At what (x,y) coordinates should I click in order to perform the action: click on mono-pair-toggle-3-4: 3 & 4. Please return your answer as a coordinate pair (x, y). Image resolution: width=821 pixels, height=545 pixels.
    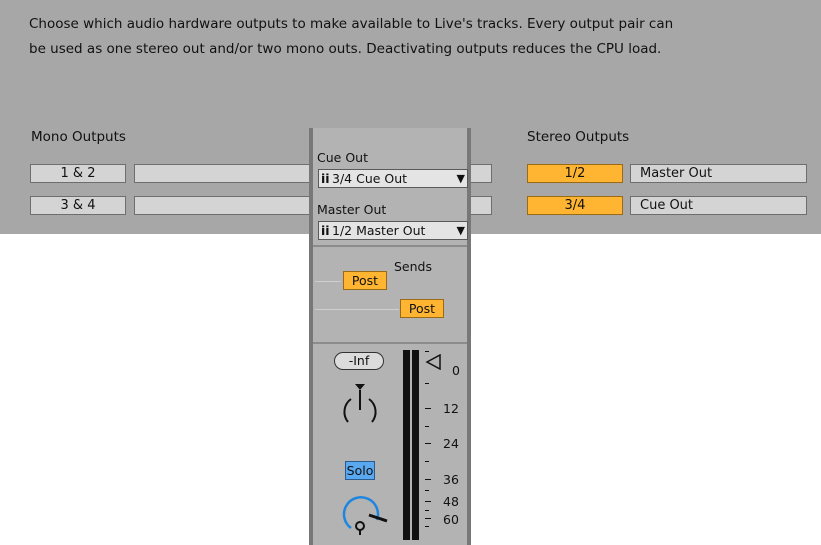
    Looking at the image, I should click on (78, 205).